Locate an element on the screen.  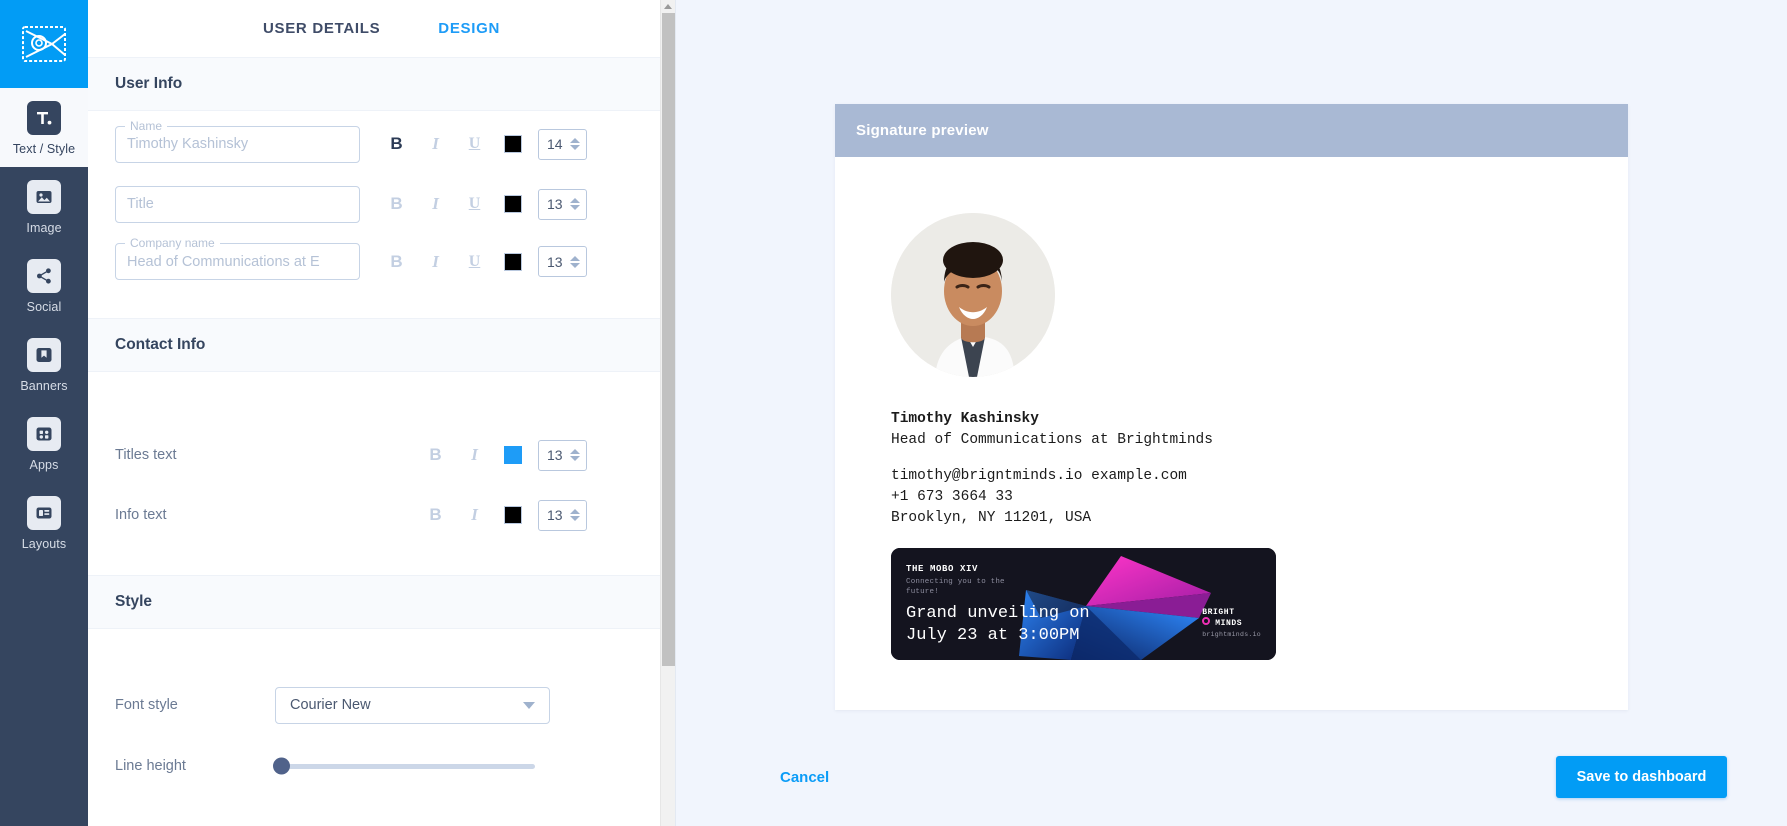
user-photo-icon is located at coordinates (973, 295).